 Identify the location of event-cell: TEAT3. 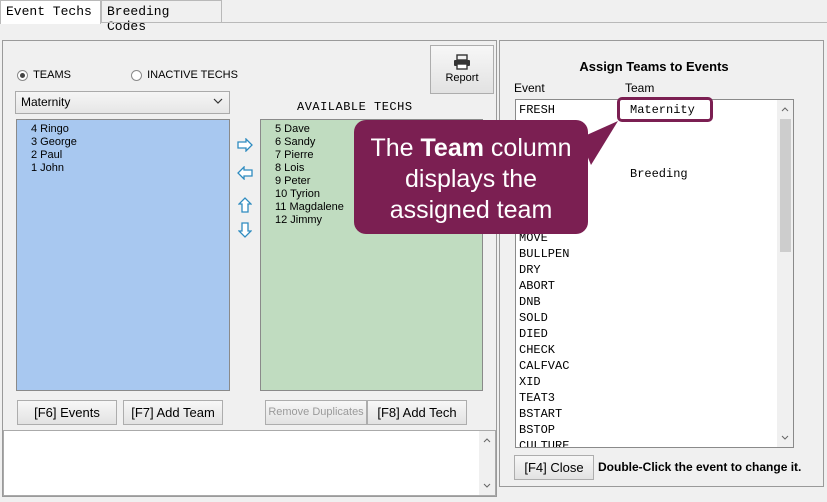
(537, 398).